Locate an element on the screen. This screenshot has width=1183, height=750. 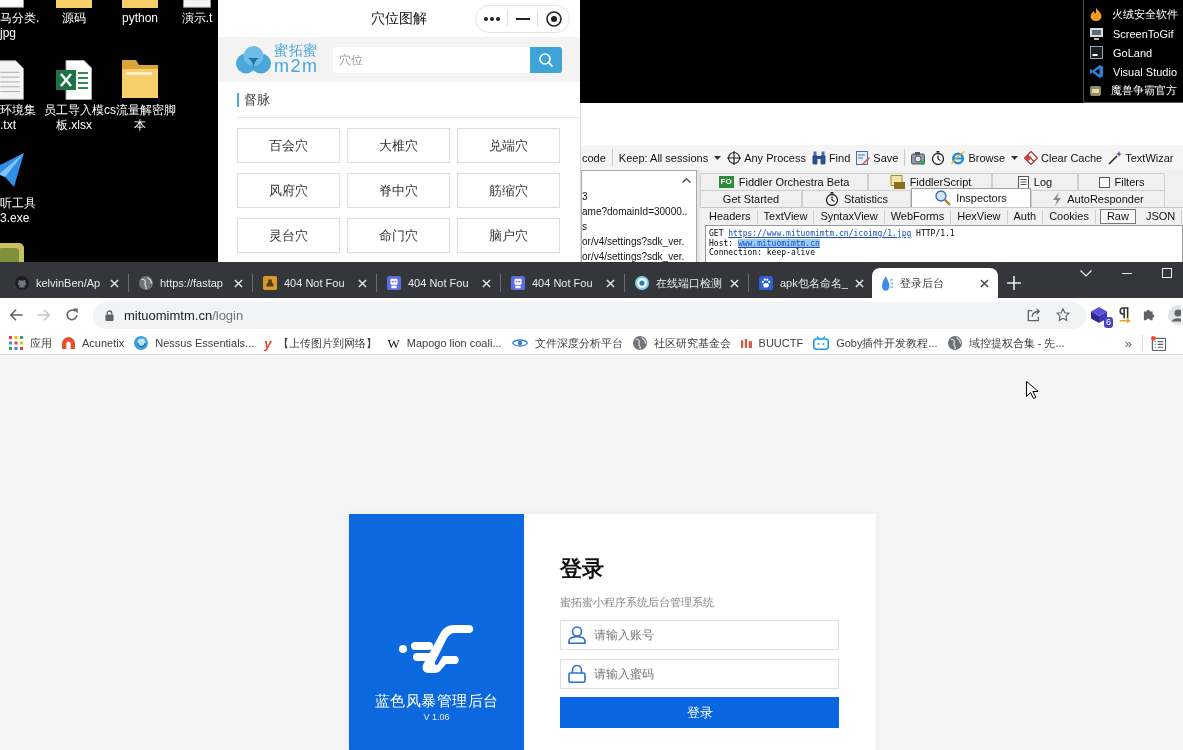
point-button: 筋缩穴 is located at coordinates (508, 190).